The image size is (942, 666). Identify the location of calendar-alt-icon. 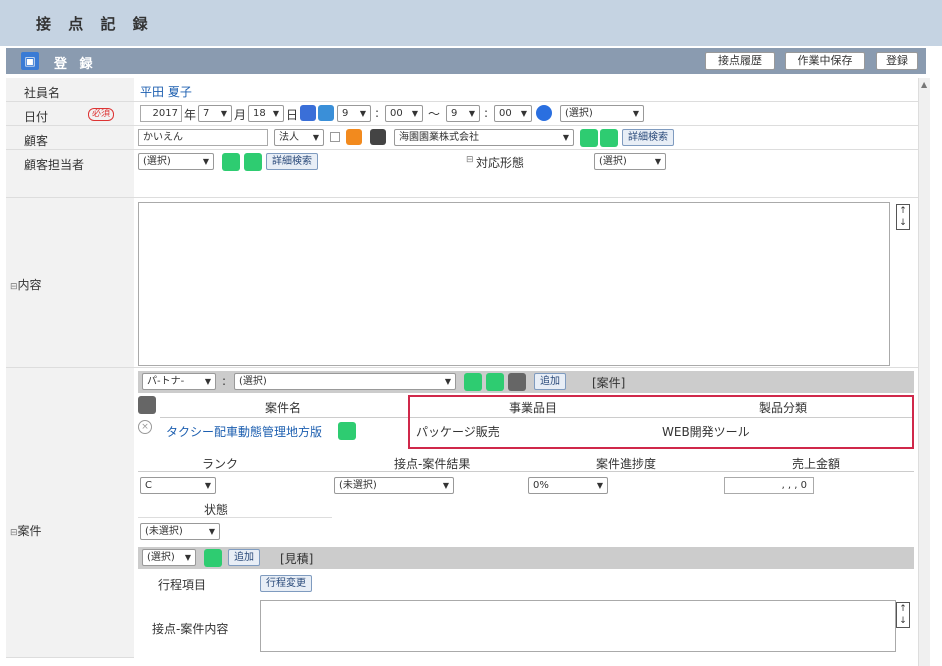
(326, 113).